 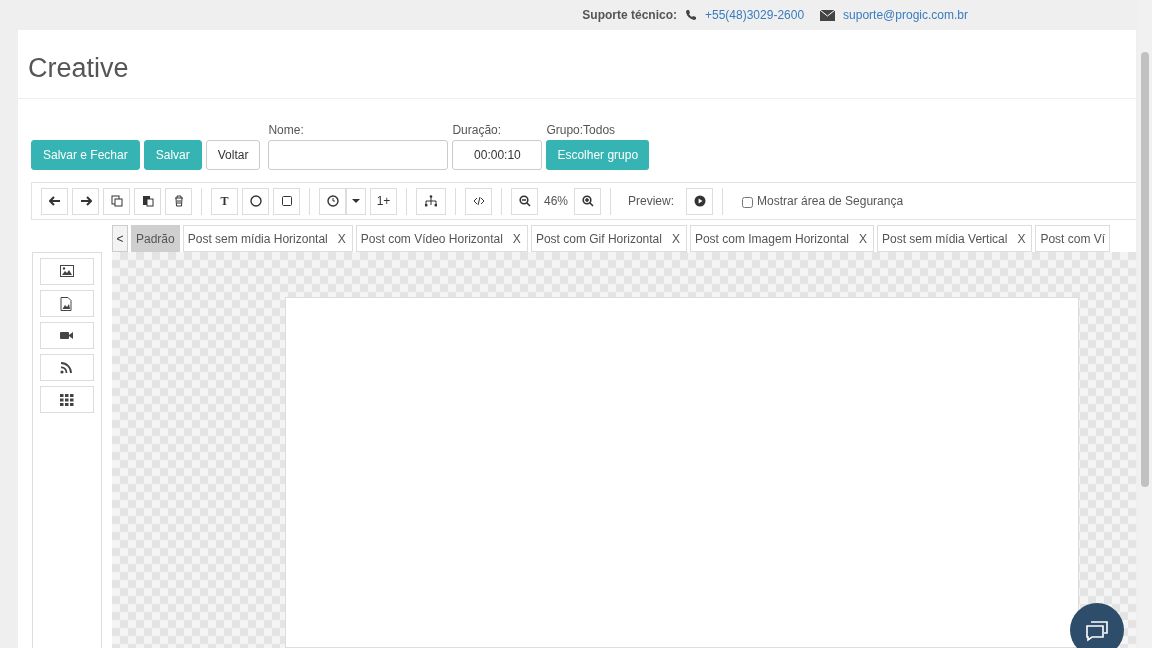 I want to click on image-icon, so click(x=67, y=271).